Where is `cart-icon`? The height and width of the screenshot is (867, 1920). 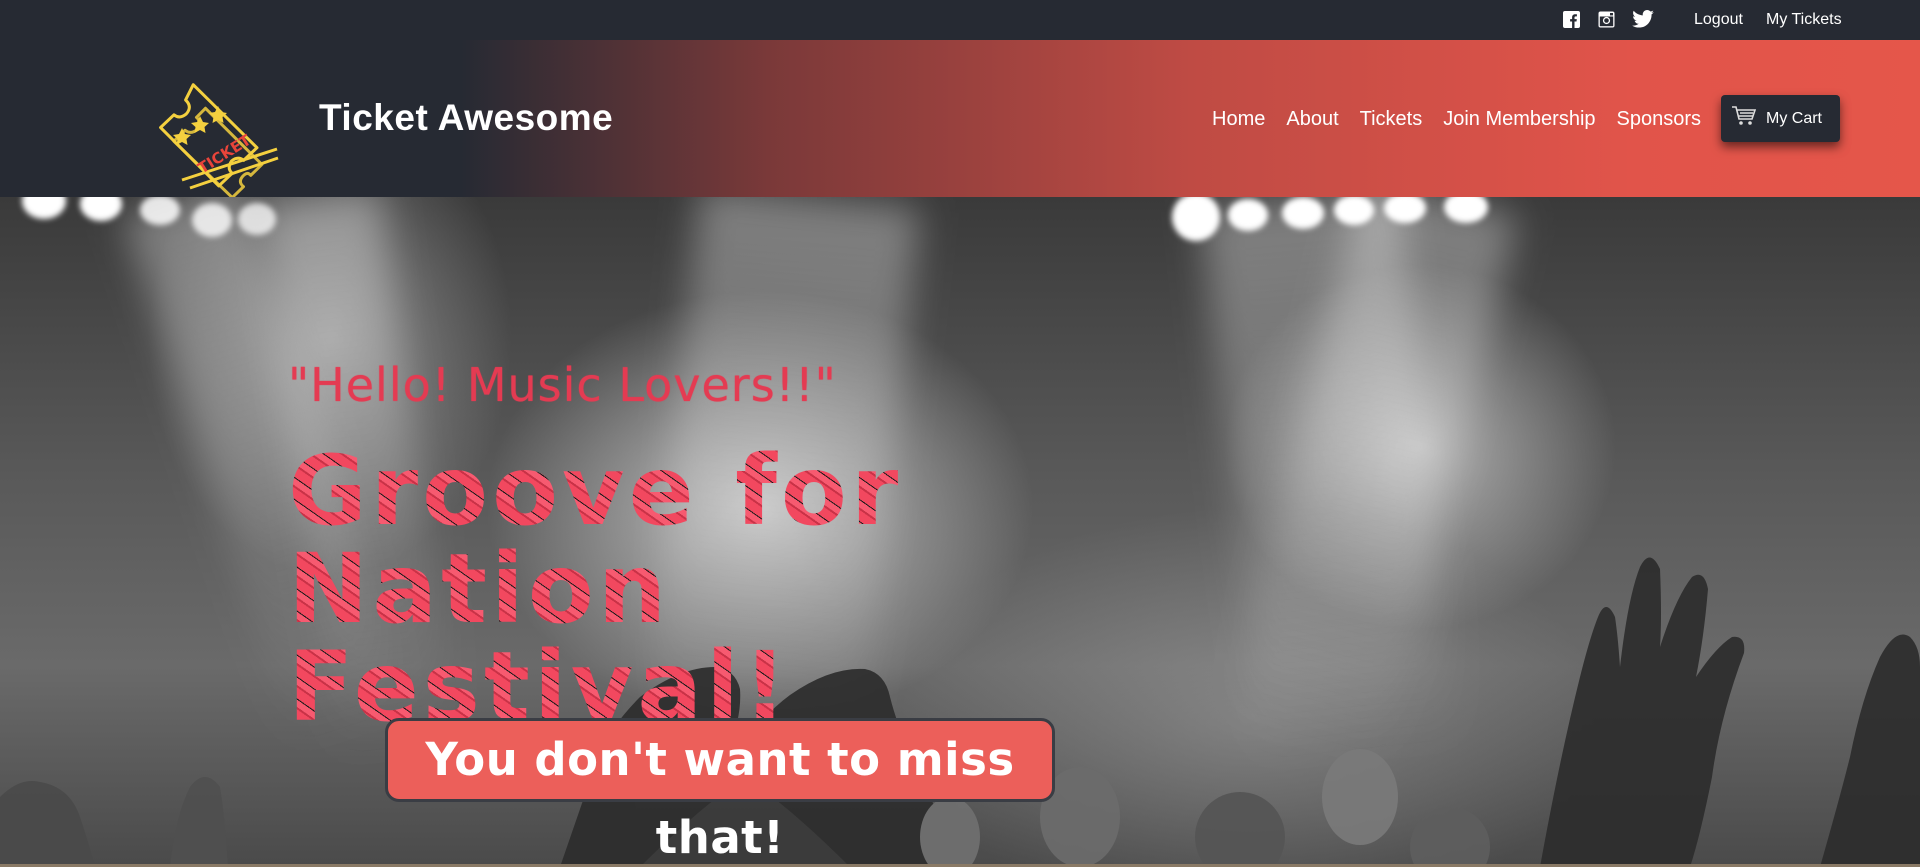 cart-icon is located at coordinates (1744, 118).